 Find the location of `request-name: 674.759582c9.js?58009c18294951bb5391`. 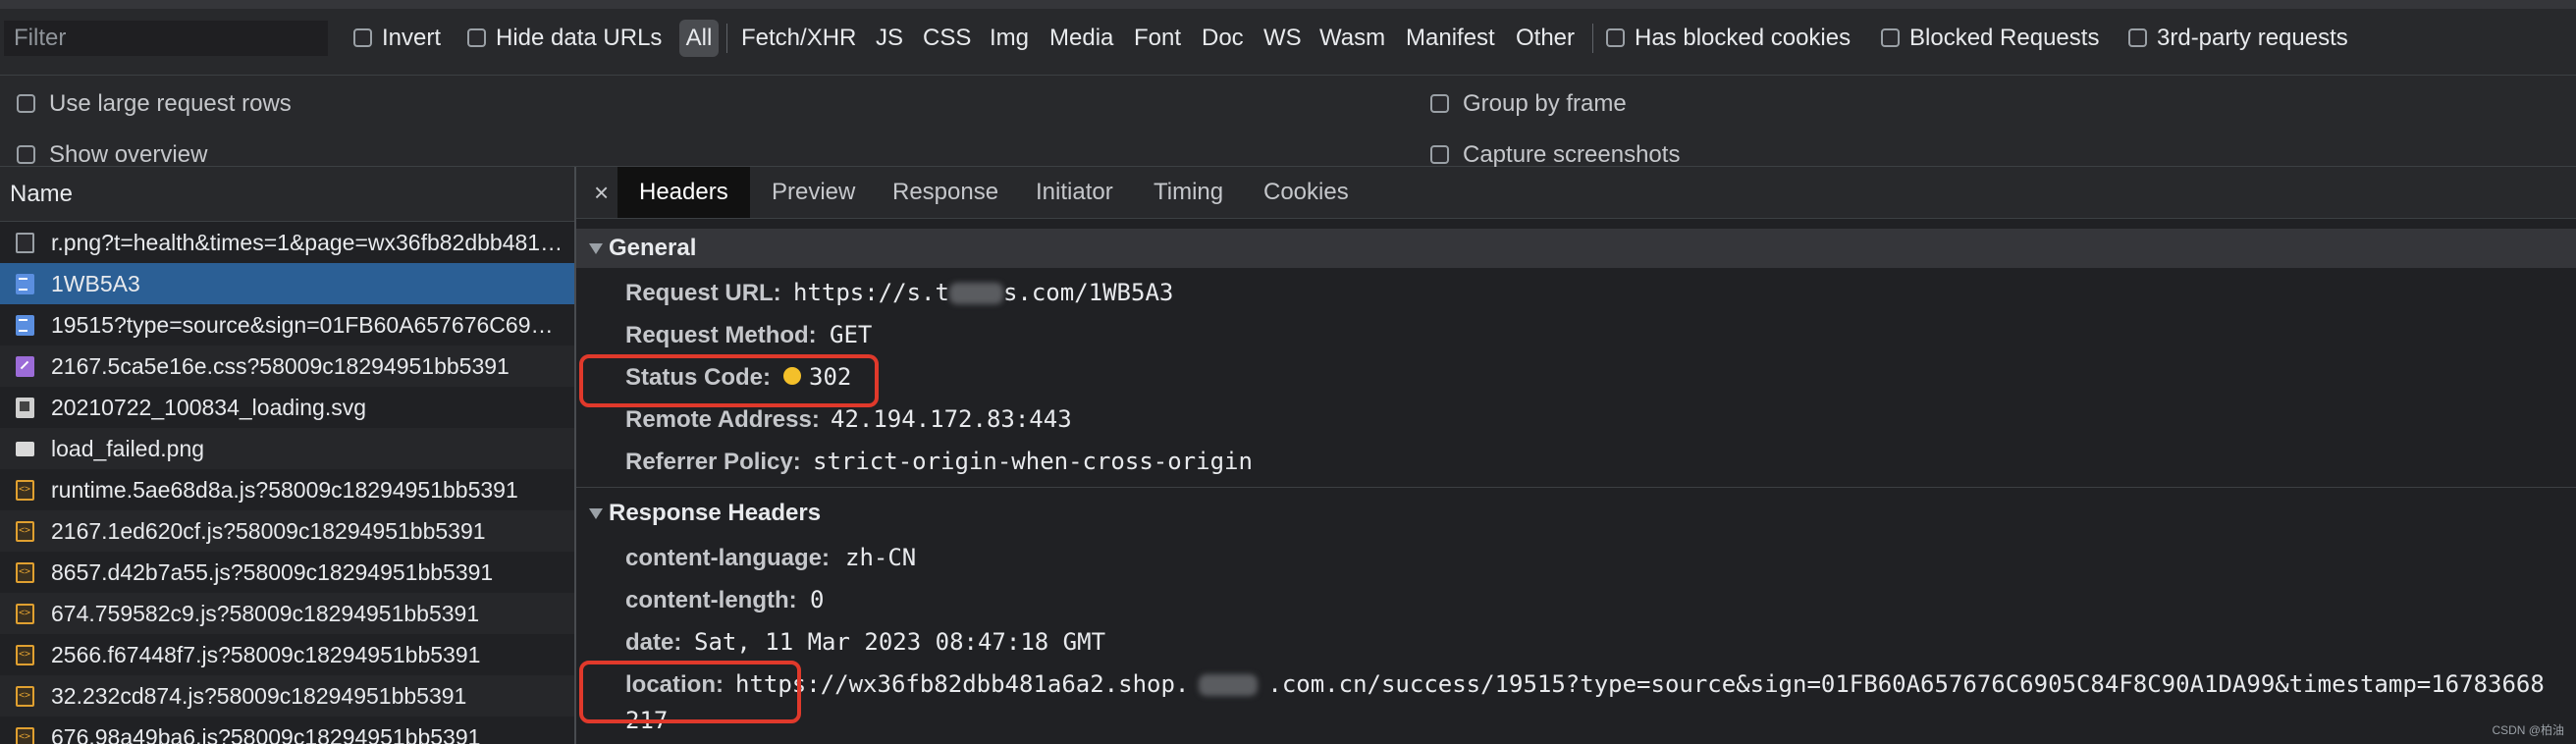

request-name: 674.759582c9.js?58009c18294951bb5391 is located at coordinates (265, 613).